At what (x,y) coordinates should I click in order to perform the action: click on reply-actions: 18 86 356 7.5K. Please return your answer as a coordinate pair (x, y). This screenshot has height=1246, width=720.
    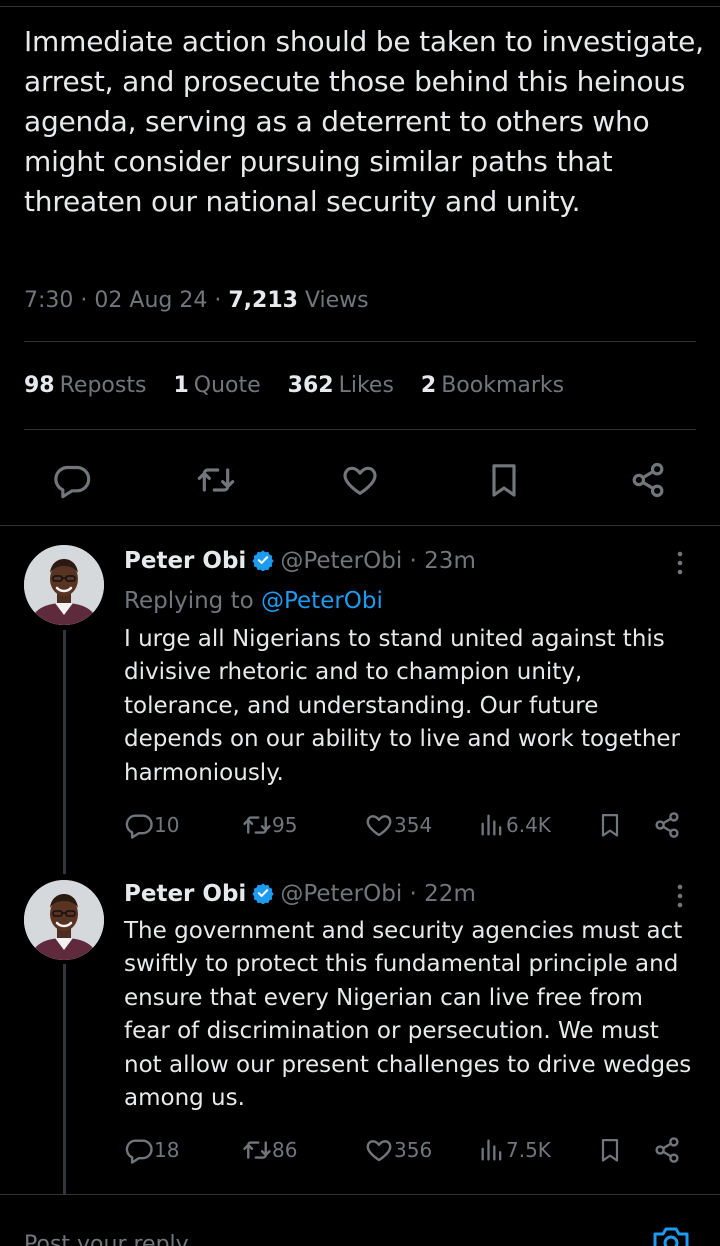
    Looking at the image, I should click on (409, 1150).